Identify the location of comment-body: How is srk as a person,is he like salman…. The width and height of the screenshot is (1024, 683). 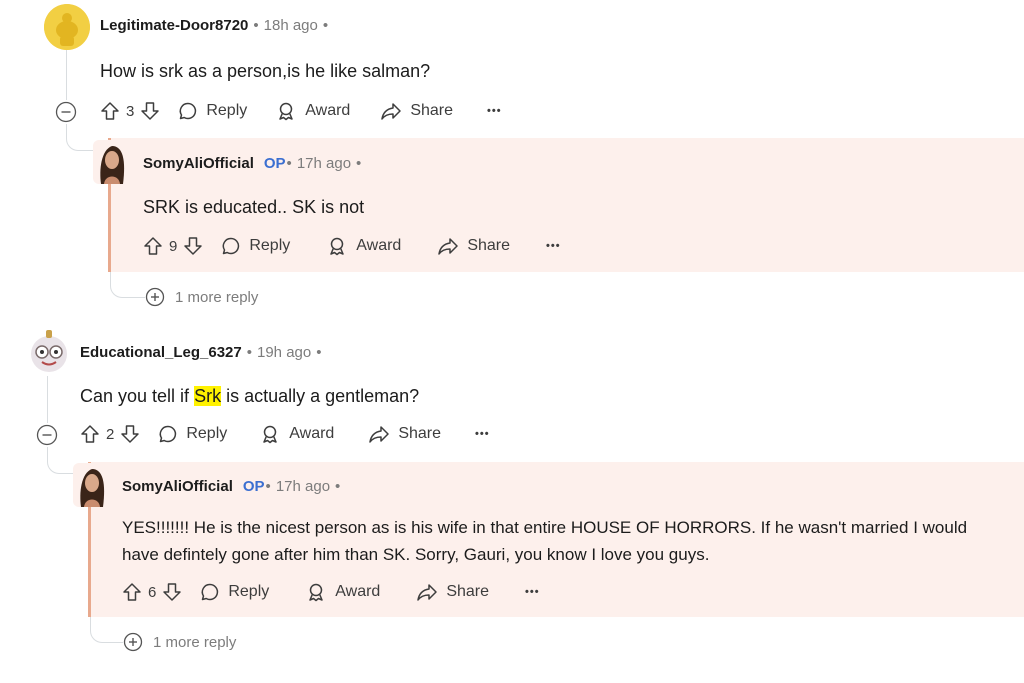
(265, 71).